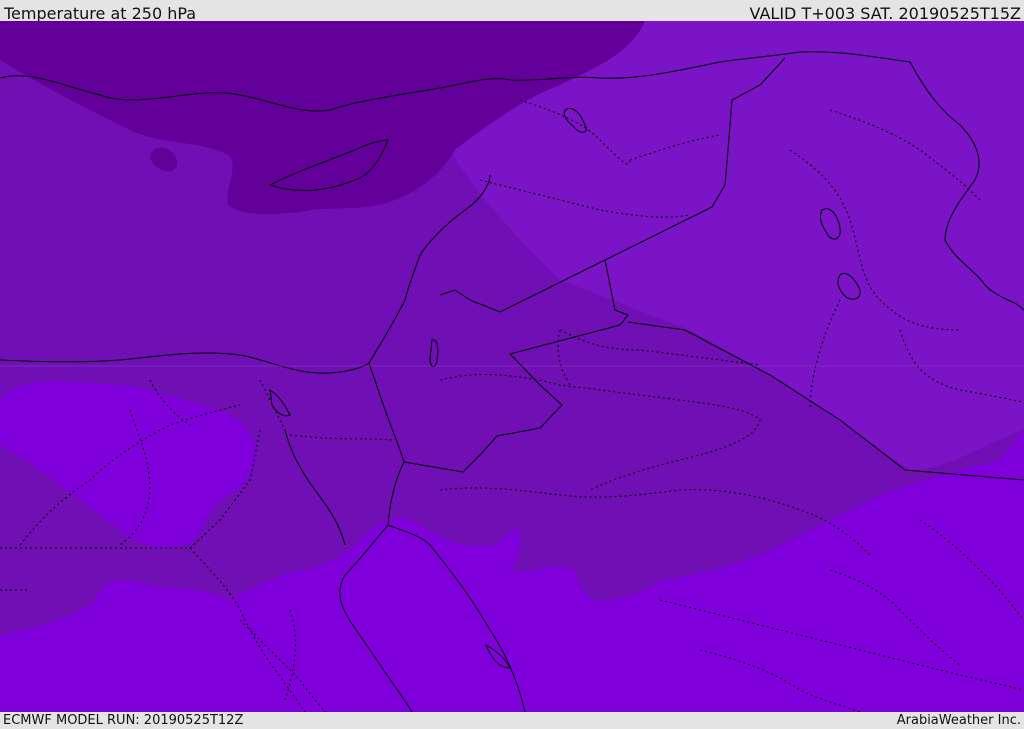 This screenshot has width=1024, height=729. What do you see at coordinates (123, 720) in the screenshot?
I see `model-run-label: ECMWF MODEL RUN: 20190525T12Z` at bounding box center [123, 720].